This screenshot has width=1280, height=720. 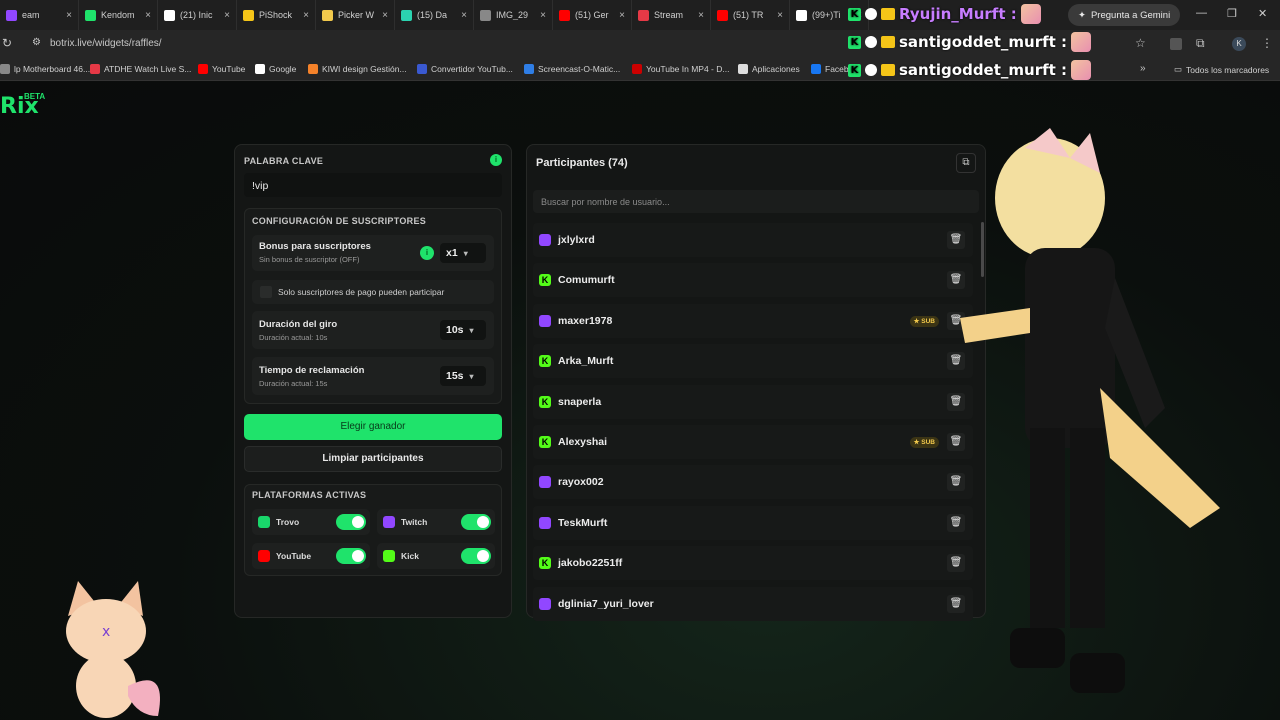 What do you see at coordinates (275, 69) in the screenshot?
I see `bookmark-item: Google` at bounding box center [275, 69].